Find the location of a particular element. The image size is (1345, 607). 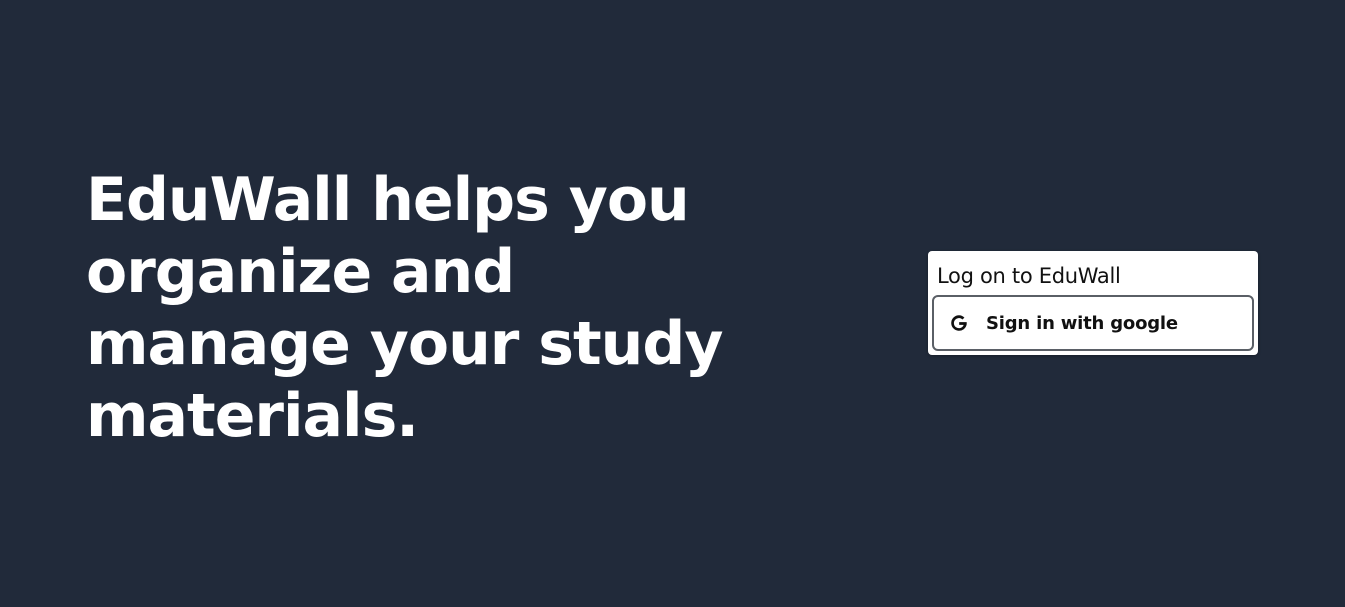

google-sign-in-label: Sign in with google is located at coordinates (1082, 323).